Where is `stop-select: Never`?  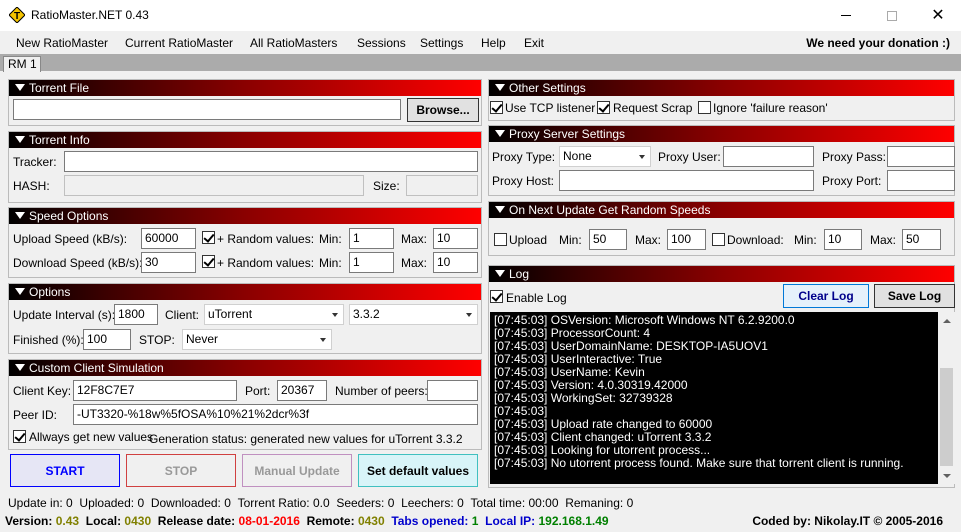
stop-select: Never is located at coordinates (257, 339).